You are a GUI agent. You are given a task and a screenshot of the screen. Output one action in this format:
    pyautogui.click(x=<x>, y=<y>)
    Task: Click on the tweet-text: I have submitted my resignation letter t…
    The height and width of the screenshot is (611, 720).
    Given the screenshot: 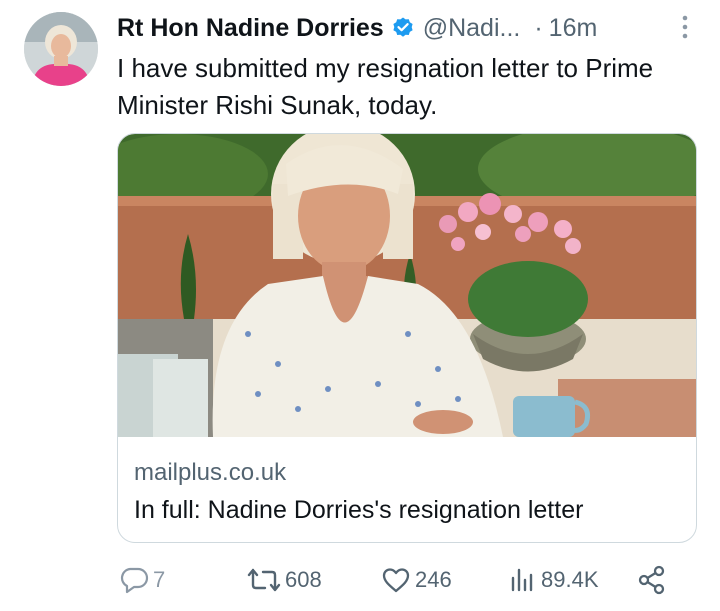 What is the action you would take?
    pyautogui.click(x=385, y=86)
    